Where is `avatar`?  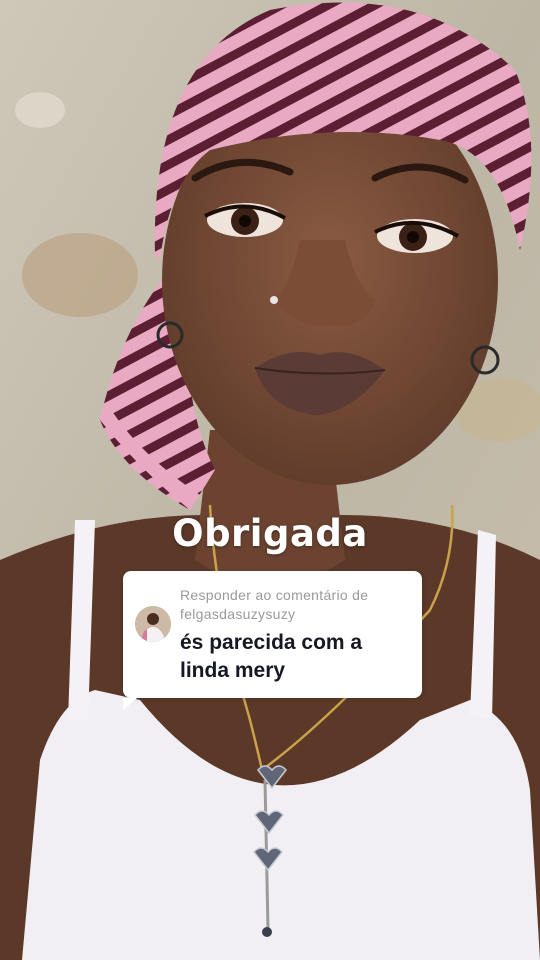 avatar is located at coordinates (153, 624).